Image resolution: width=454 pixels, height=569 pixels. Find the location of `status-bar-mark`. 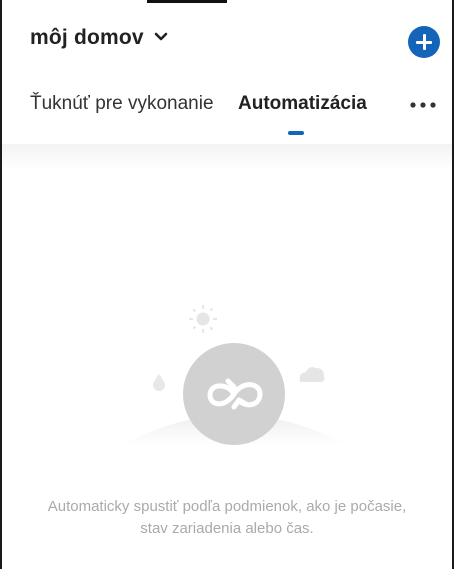

status-bar-mark is located at coordinates (187, 1).